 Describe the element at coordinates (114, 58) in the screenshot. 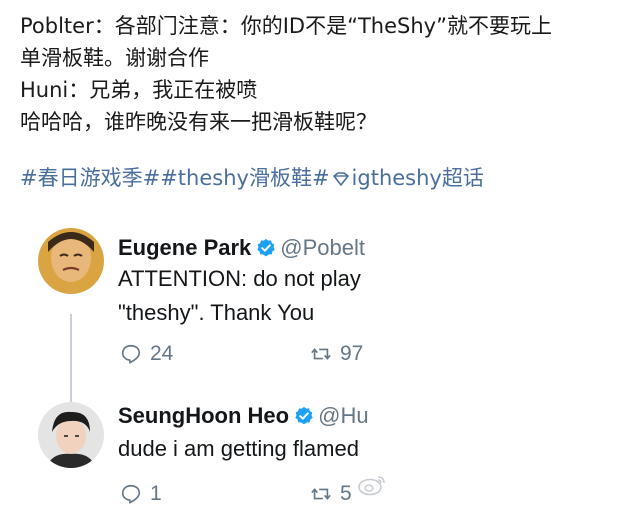

I see `post-line-2: 单滑板鞋。谢谢合作` at that location.